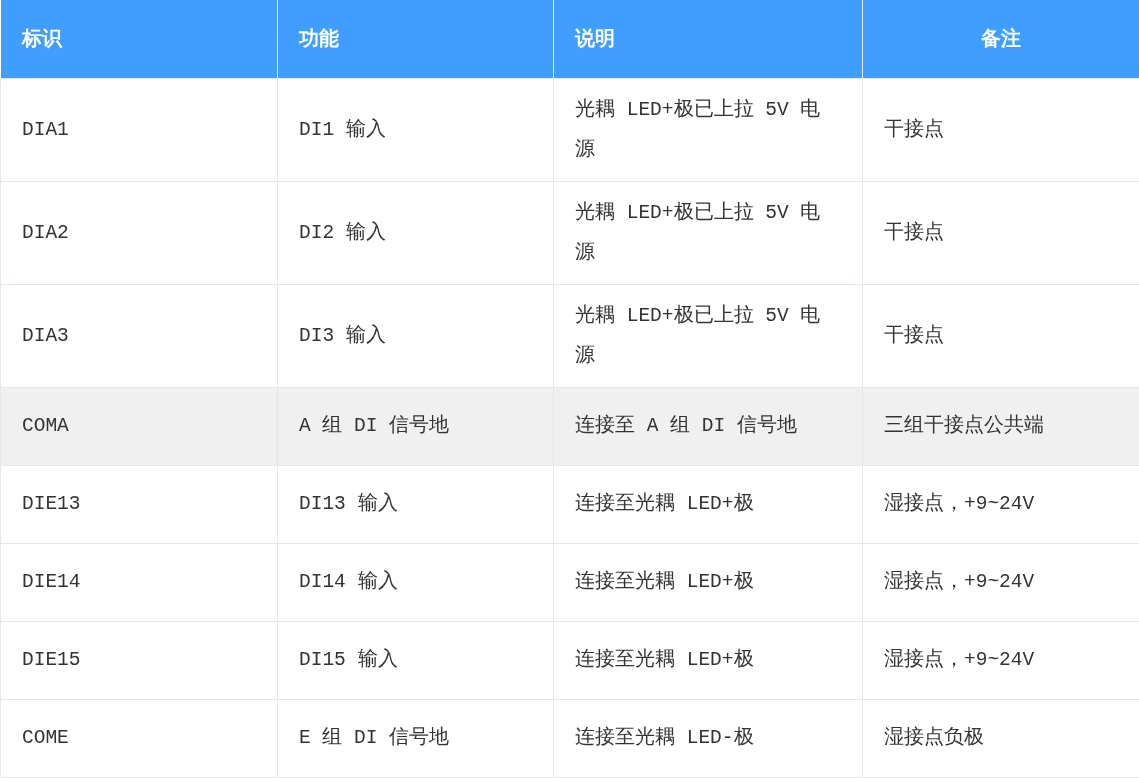 The image size is (1139, 778). Describe the element at coordinates (139, 504) in the screenshot. I see `table-cell: DIE13` at that location.